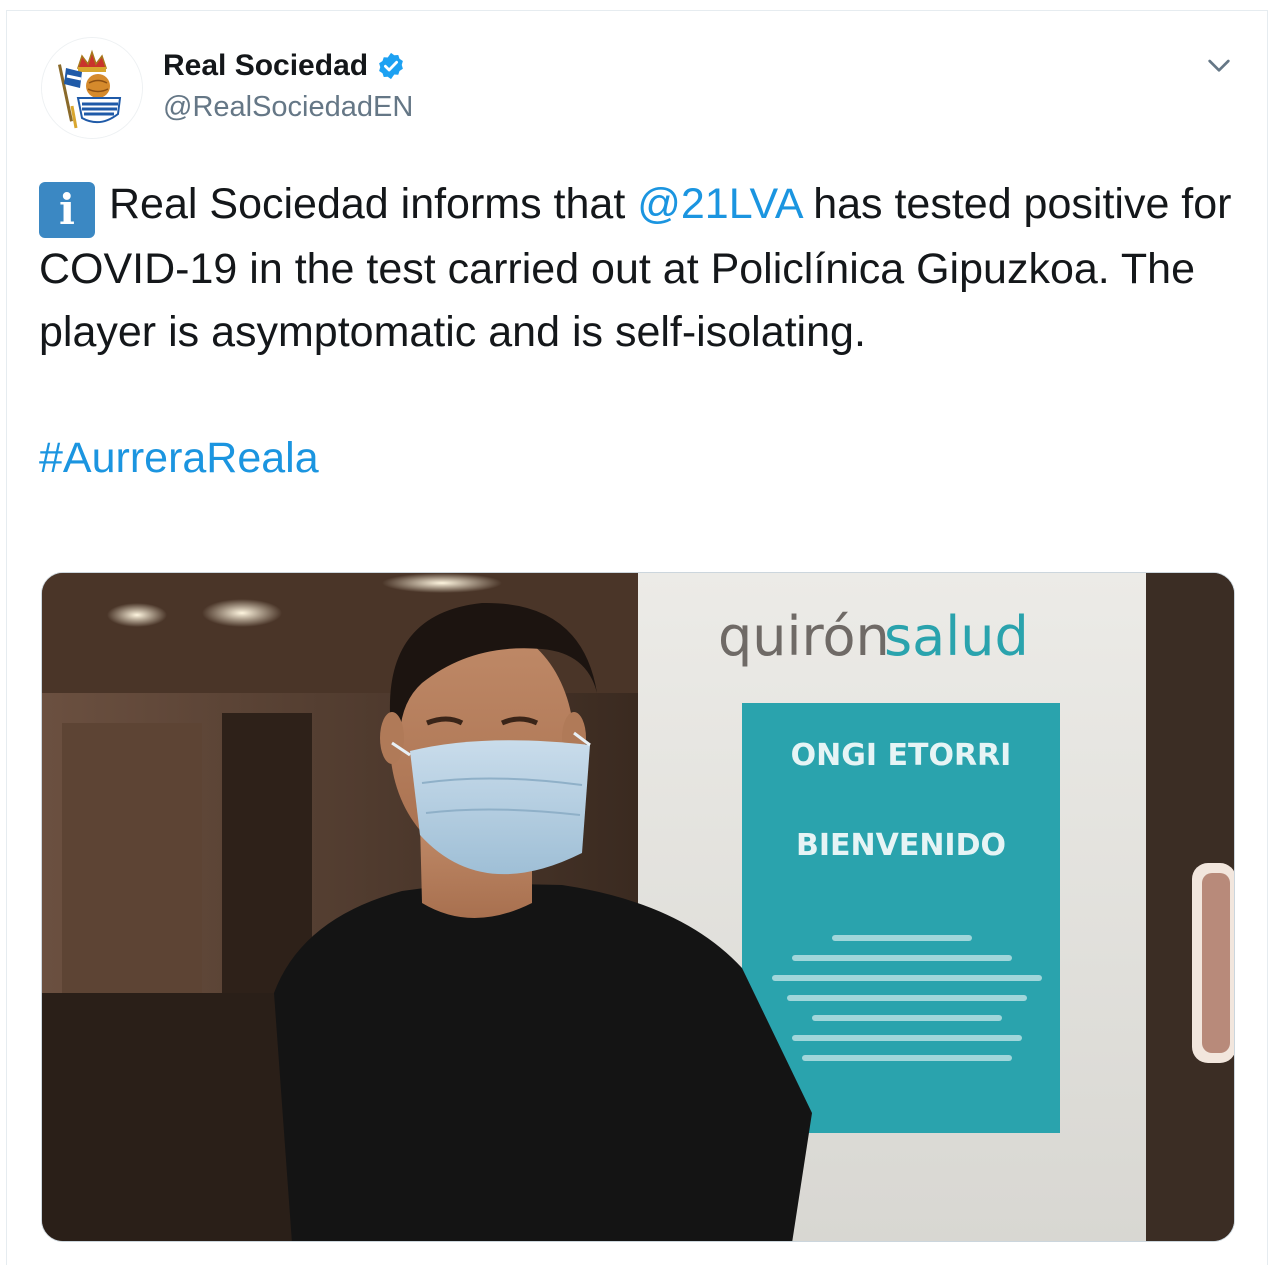 The image size is (1280, 1265). Describe the element at coordinates (901, 845) in the screenshot. I see `sign-line2: BIENVENIDO` at that location.